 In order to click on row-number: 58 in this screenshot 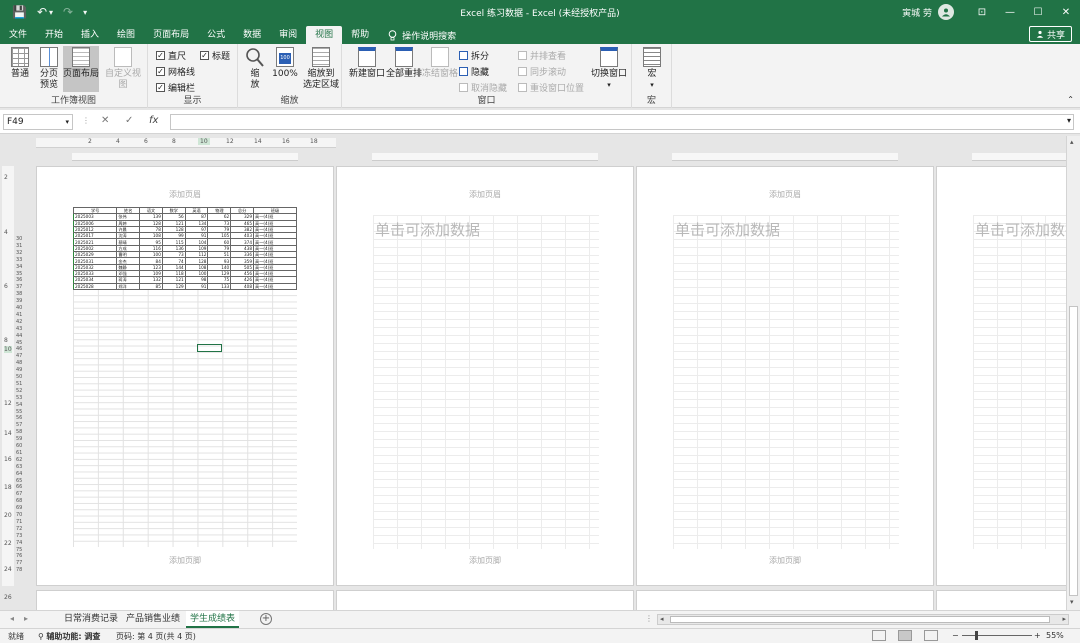, I will do `click(19, 432)`.